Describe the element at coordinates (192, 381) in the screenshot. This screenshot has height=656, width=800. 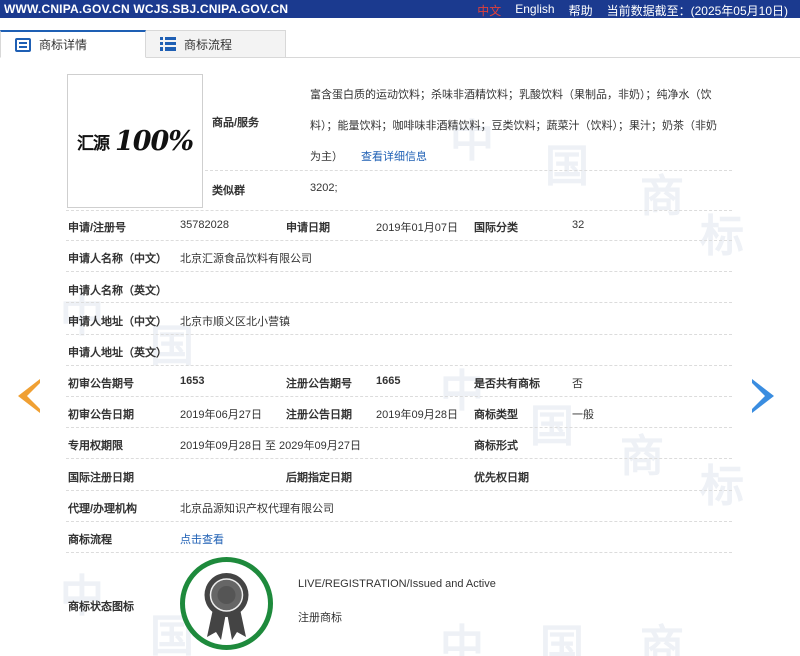
I see `first-pub-no-value: 1653` at that location.